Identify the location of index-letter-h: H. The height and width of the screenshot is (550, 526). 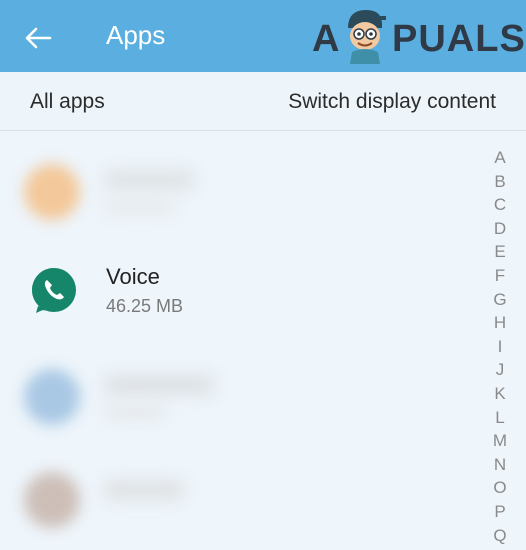
(500, 323).